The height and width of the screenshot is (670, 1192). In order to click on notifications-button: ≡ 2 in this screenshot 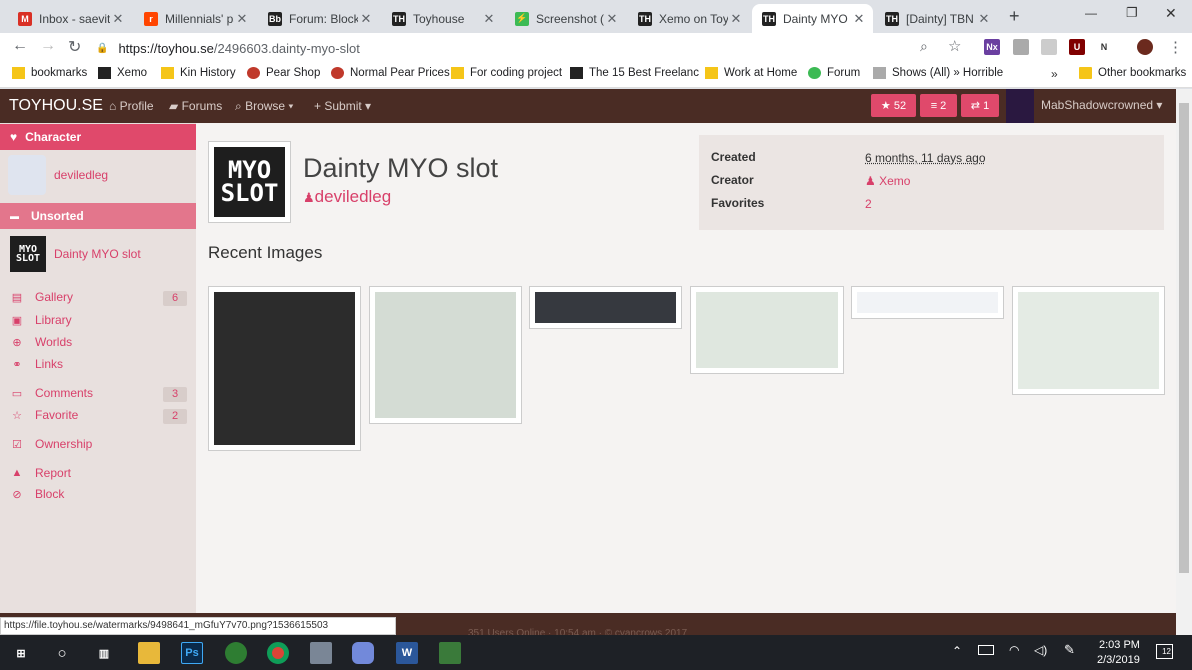, I will do `click(938, 105)`.